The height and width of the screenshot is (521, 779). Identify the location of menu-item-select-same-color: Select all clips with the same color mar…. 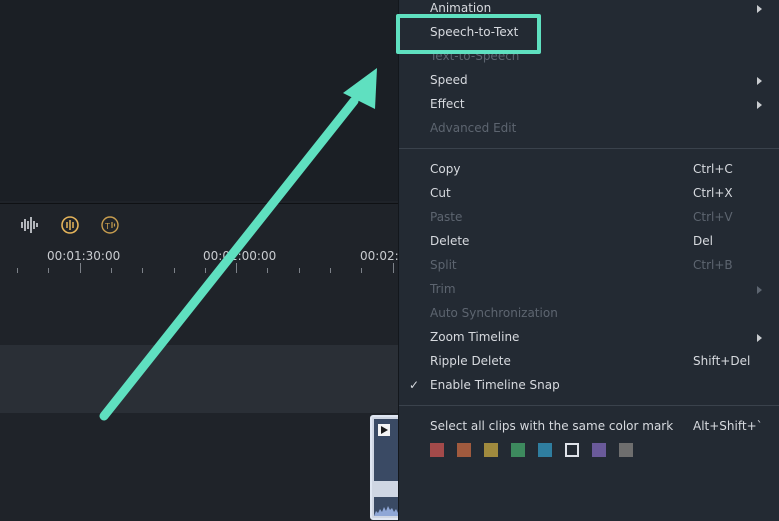
(551, 426).